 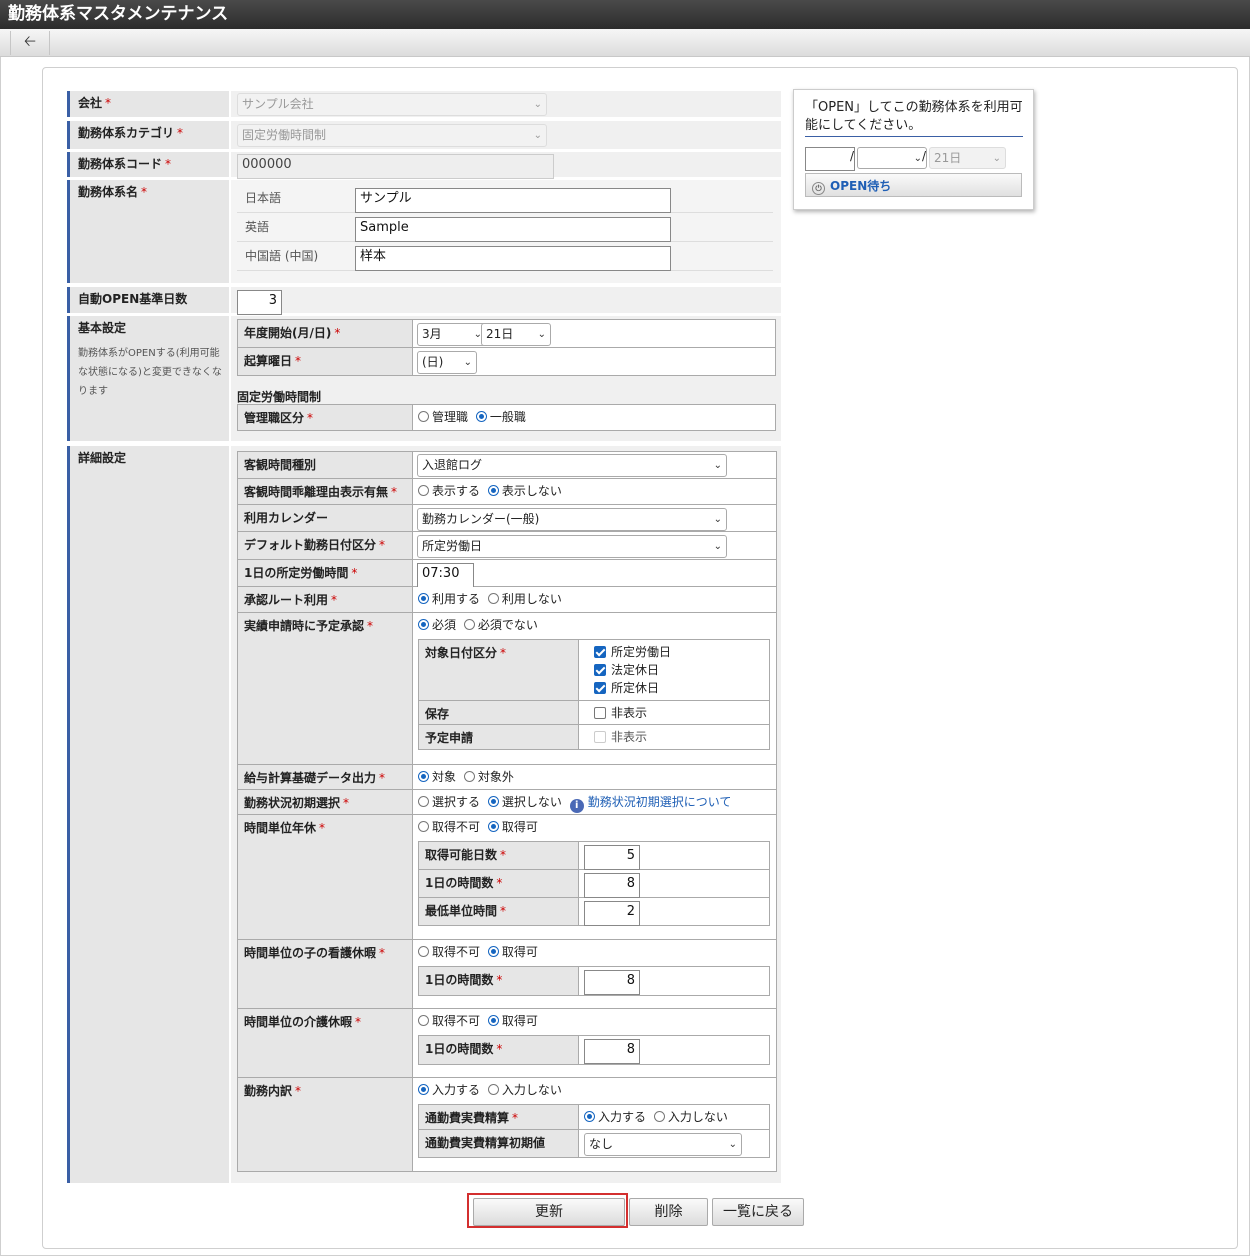 What do you see at coordinates (493, 826) in the screenshot?
I see `hourly-leave-yes-radio` at bounding box center [493, 826].